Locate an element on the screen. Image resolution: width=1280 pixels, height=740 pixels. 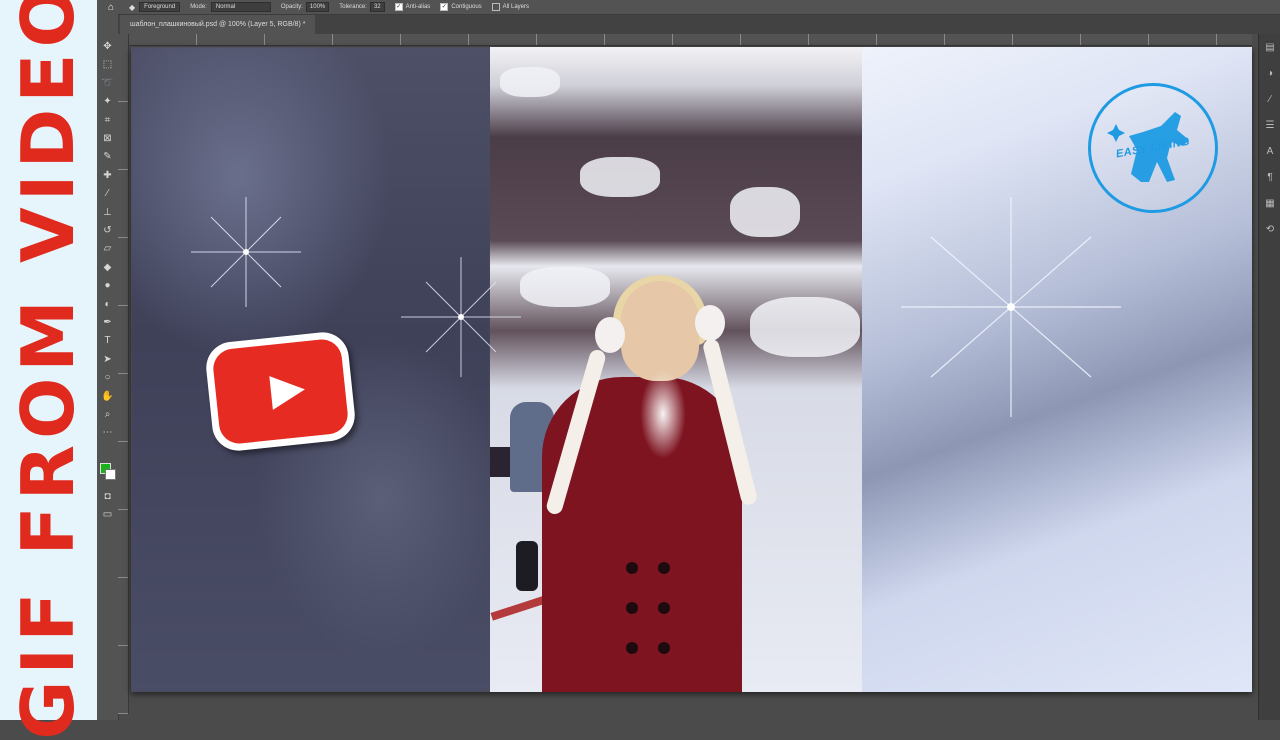
swatches-panel-icon: ▦ is located at coordinates (1270, 204).